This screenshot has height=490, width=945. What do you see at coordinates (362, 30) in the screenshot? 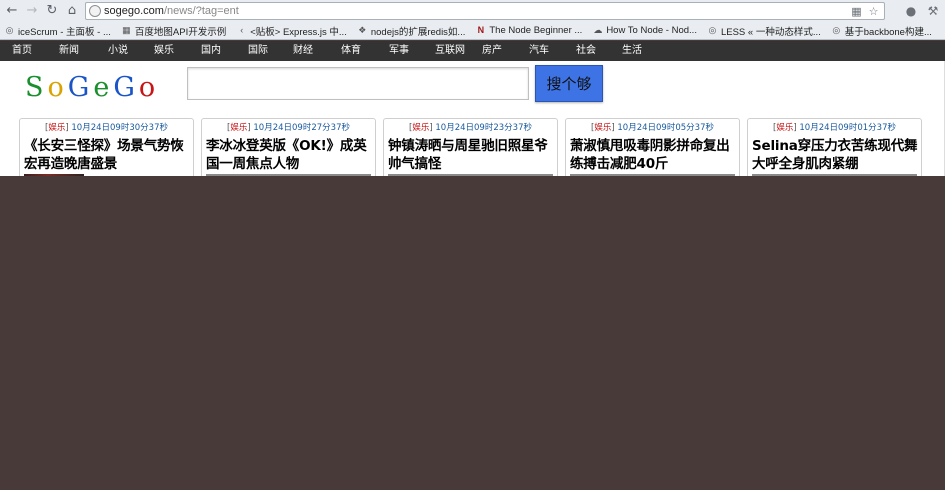
I see `puzzle-icon: ❖` at bounding box center [362, 30].